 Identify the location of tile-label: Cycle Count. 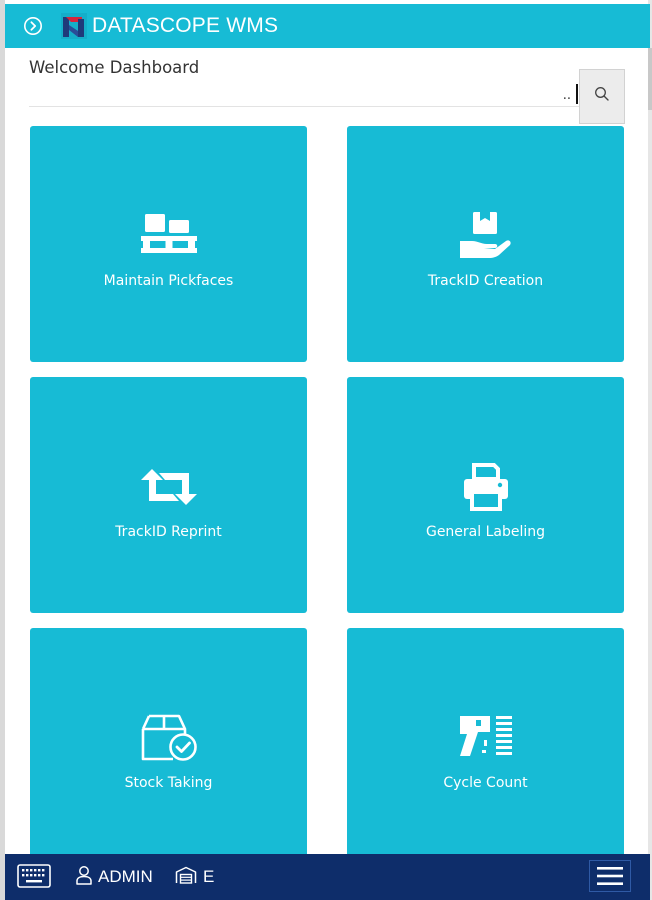
(485, 783).